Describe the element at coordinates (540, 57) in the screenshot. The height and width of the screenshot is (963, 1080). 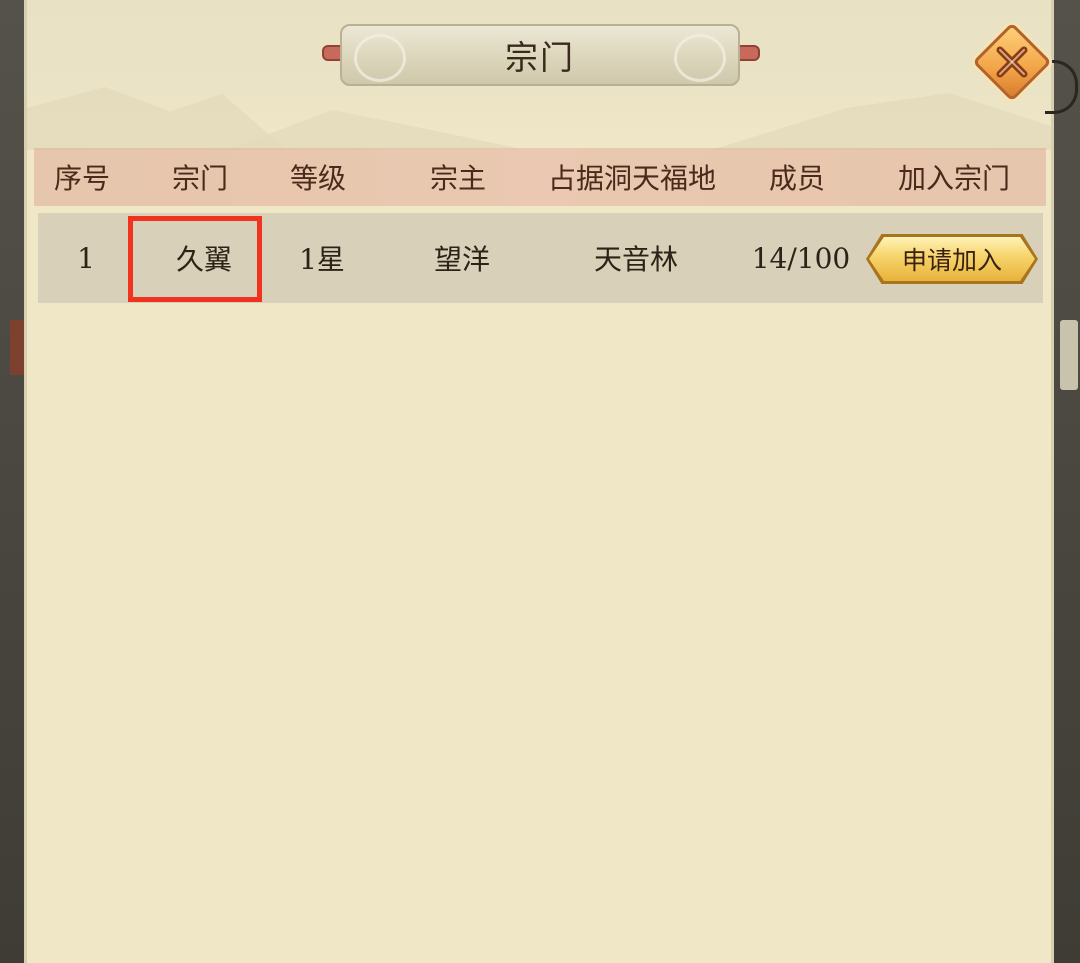
I see `dialog-title: 宗门` at that location.